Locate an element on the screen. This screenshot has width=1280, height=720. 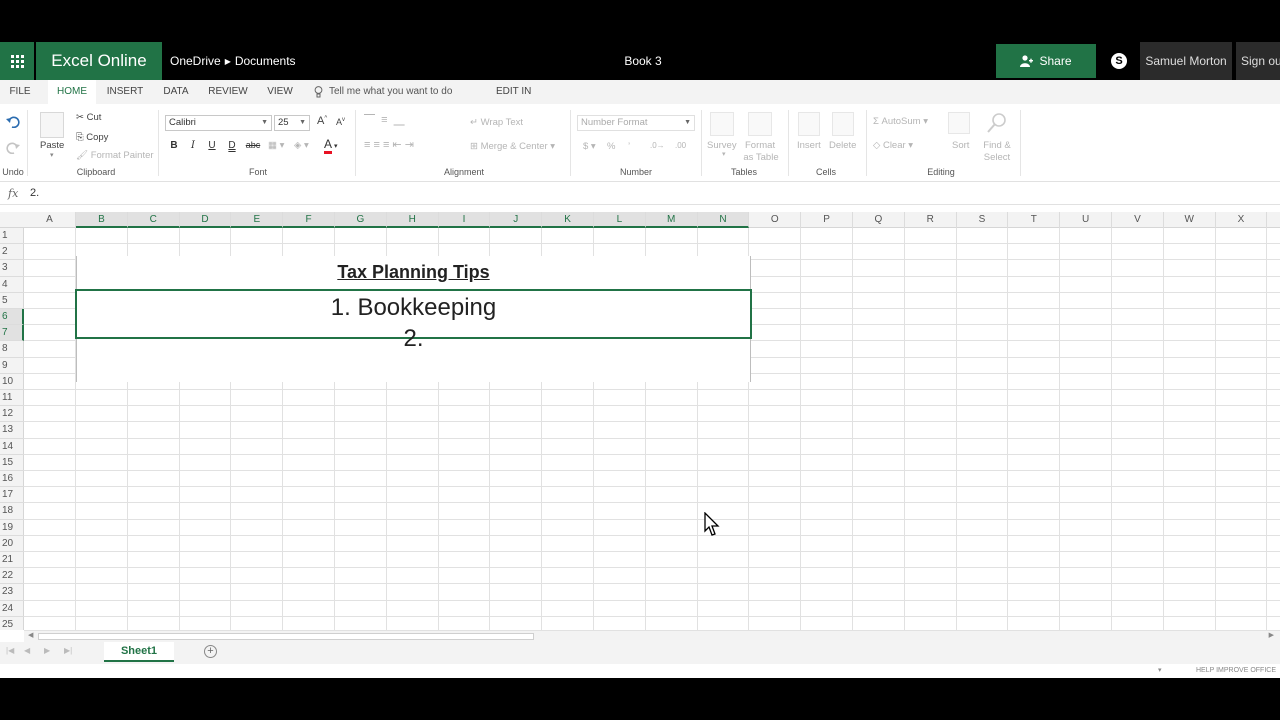
last-sheet-icon: ▶| is located at coordinates (68, 650).